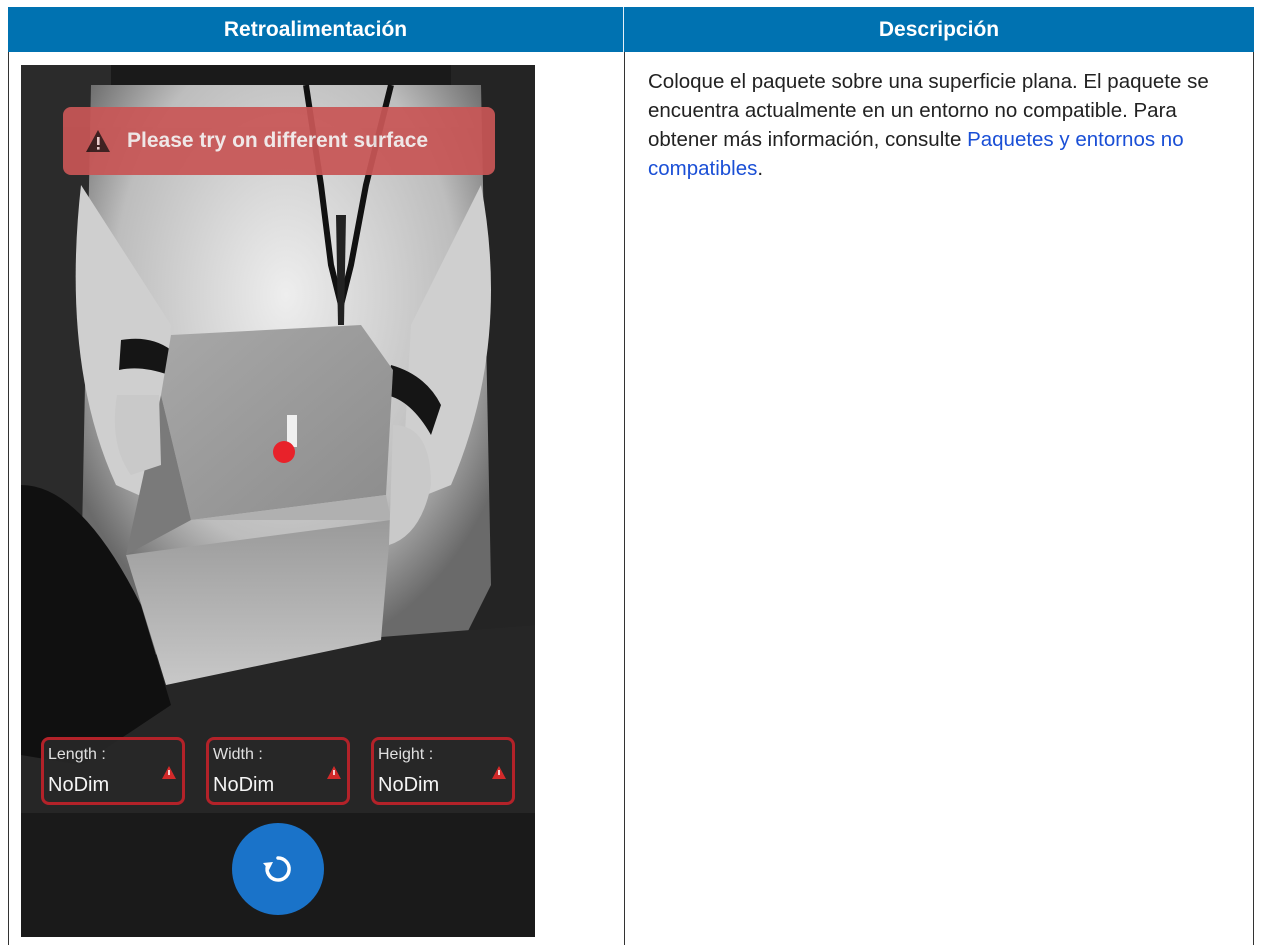 This screenshot has width=1262, height=945. What do you see at coordinates (98, 141) in the screenshot?
I see `warning-icon` at bounding box center [98, 141].